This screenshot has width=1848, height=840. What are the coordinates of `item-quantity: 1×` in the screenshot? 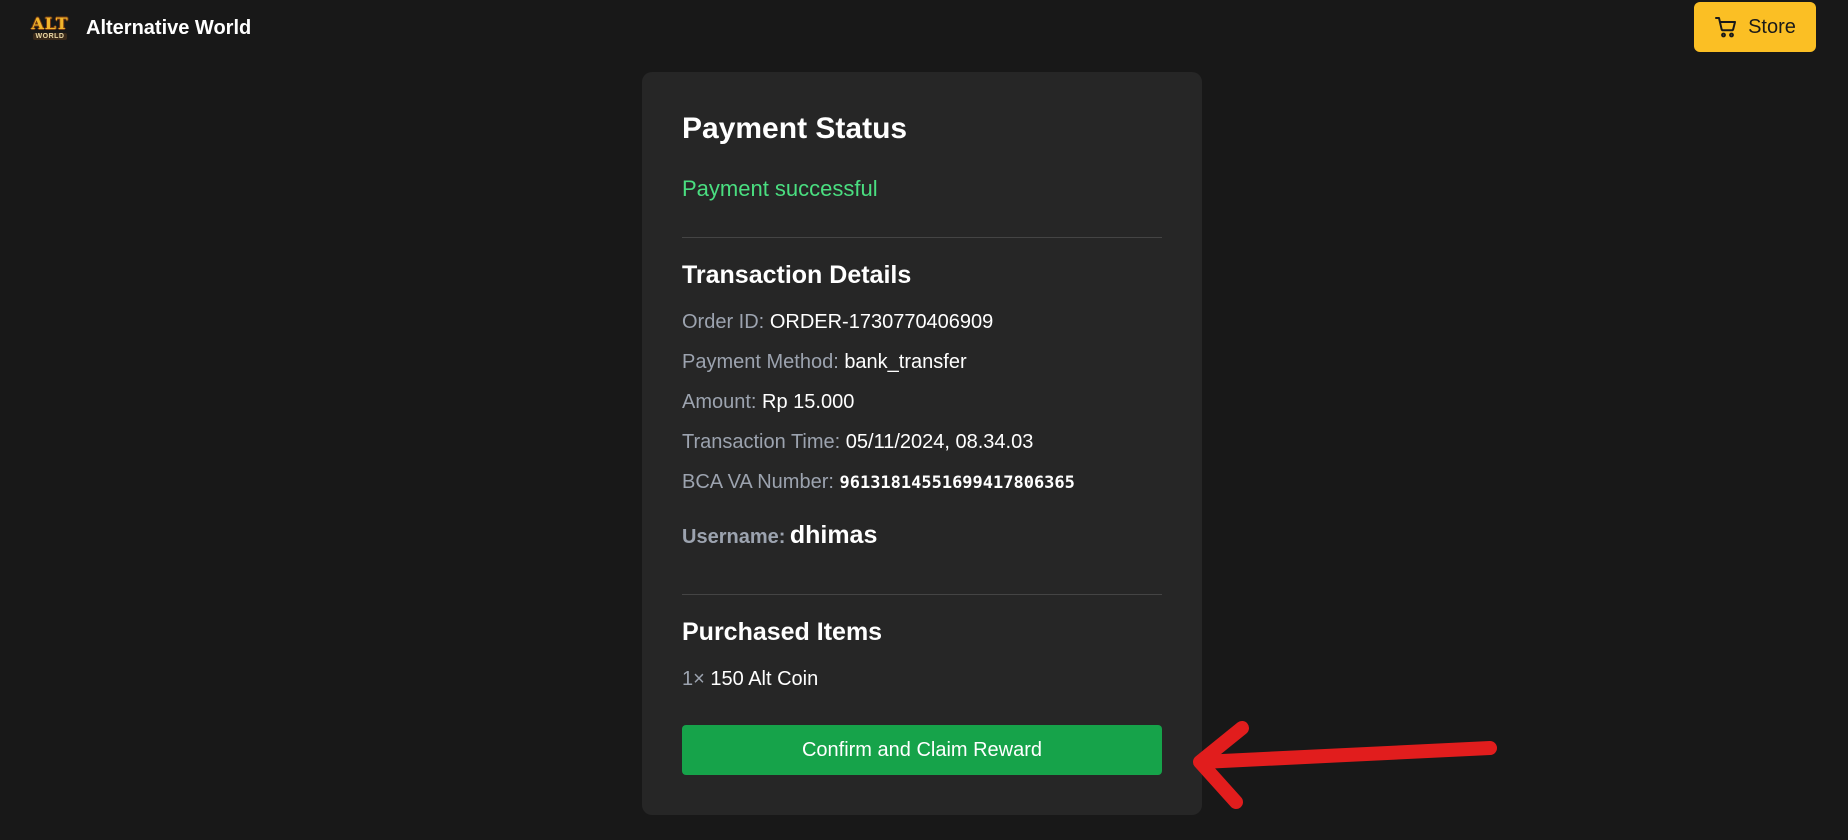 It's located at (693, 679).